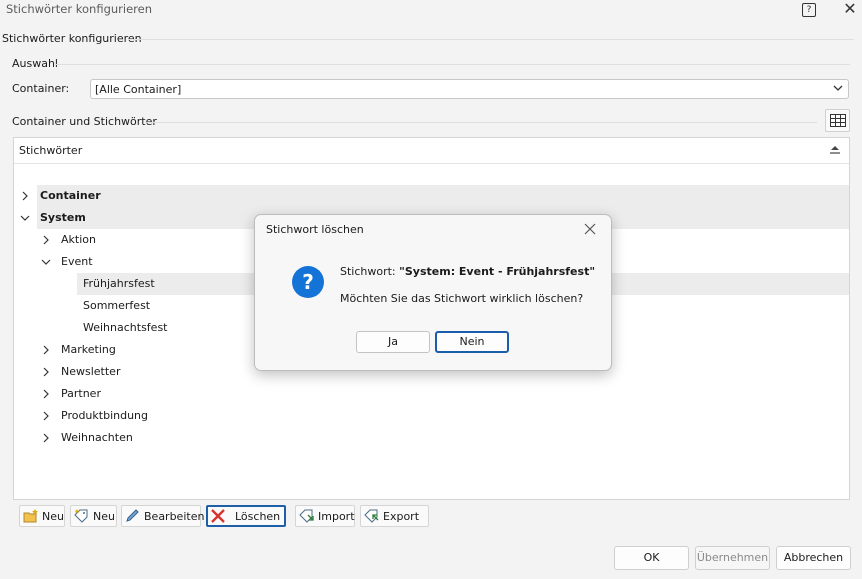 Image resolution: width=862 pixels, height=579 pixels. Describe the element at coordinates (472, 342) in the screenshot. I see `no-button: Nein` at that location.